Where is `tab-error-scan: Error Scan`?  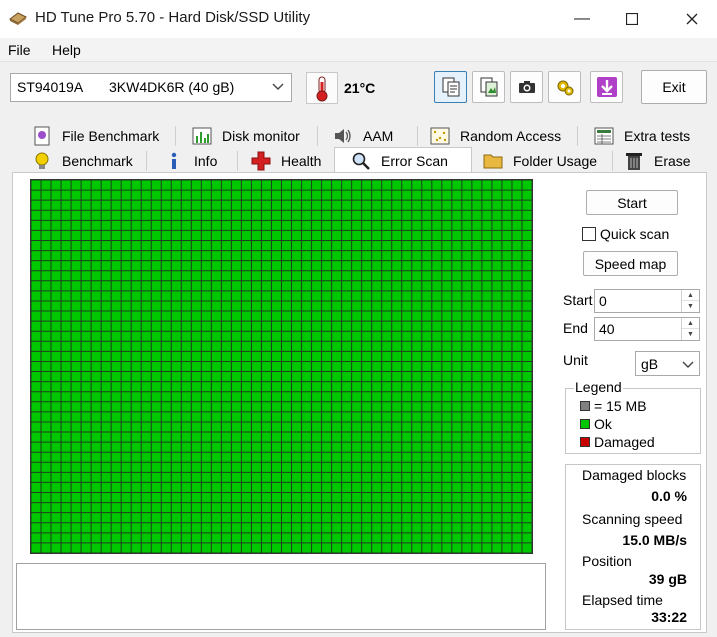 tab-error-scan: Error Scan is located at coordinates (403, 160).